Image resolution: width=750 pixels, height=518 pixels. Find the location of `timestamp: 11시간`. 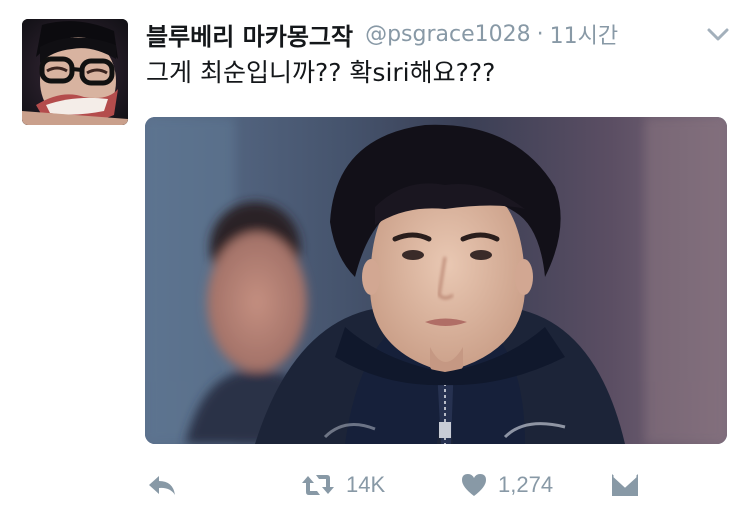

timestamp: 11시간 is located at coordinates (584, 34).